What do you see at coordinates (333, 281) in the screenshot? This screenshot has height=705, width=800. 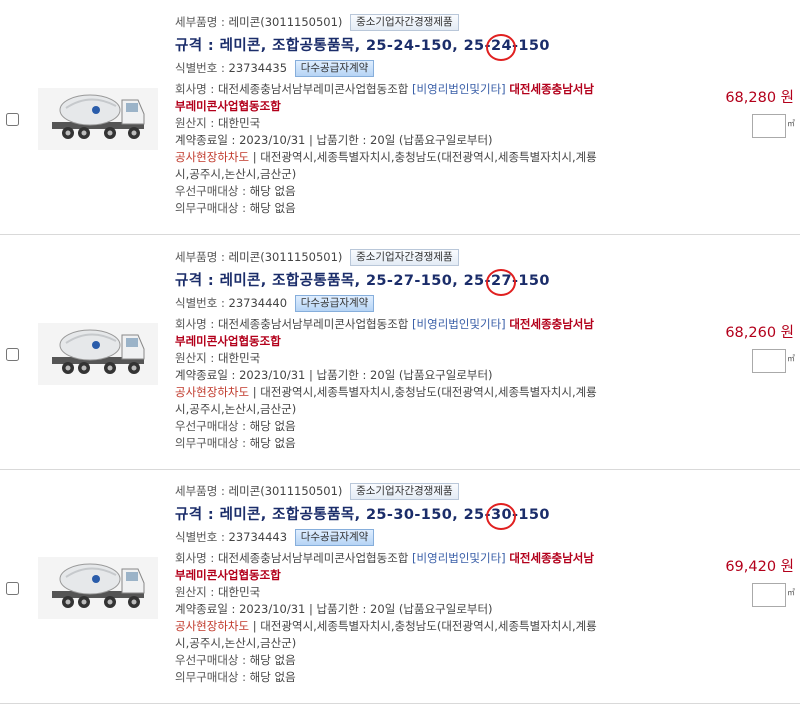 I see `spec-text: 규격 : 레미콘, 조합공통품목, 25-27-150, 25-` at bounding box center [333, 281].